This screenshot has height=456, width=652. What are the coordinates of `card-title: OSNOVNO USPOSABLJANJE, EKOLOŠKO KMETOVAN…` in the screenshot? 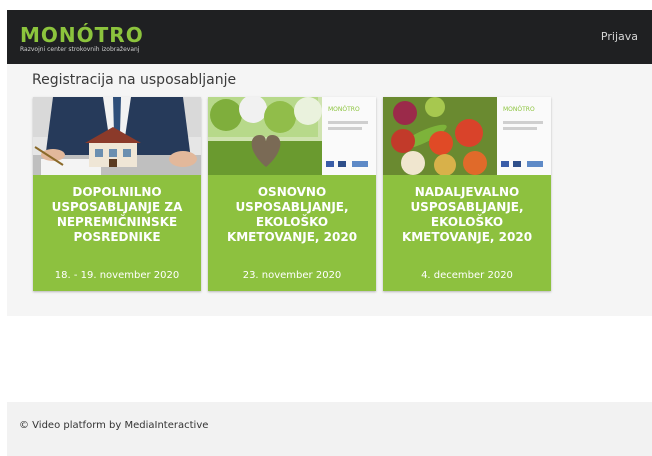 It's located at (292, 214).